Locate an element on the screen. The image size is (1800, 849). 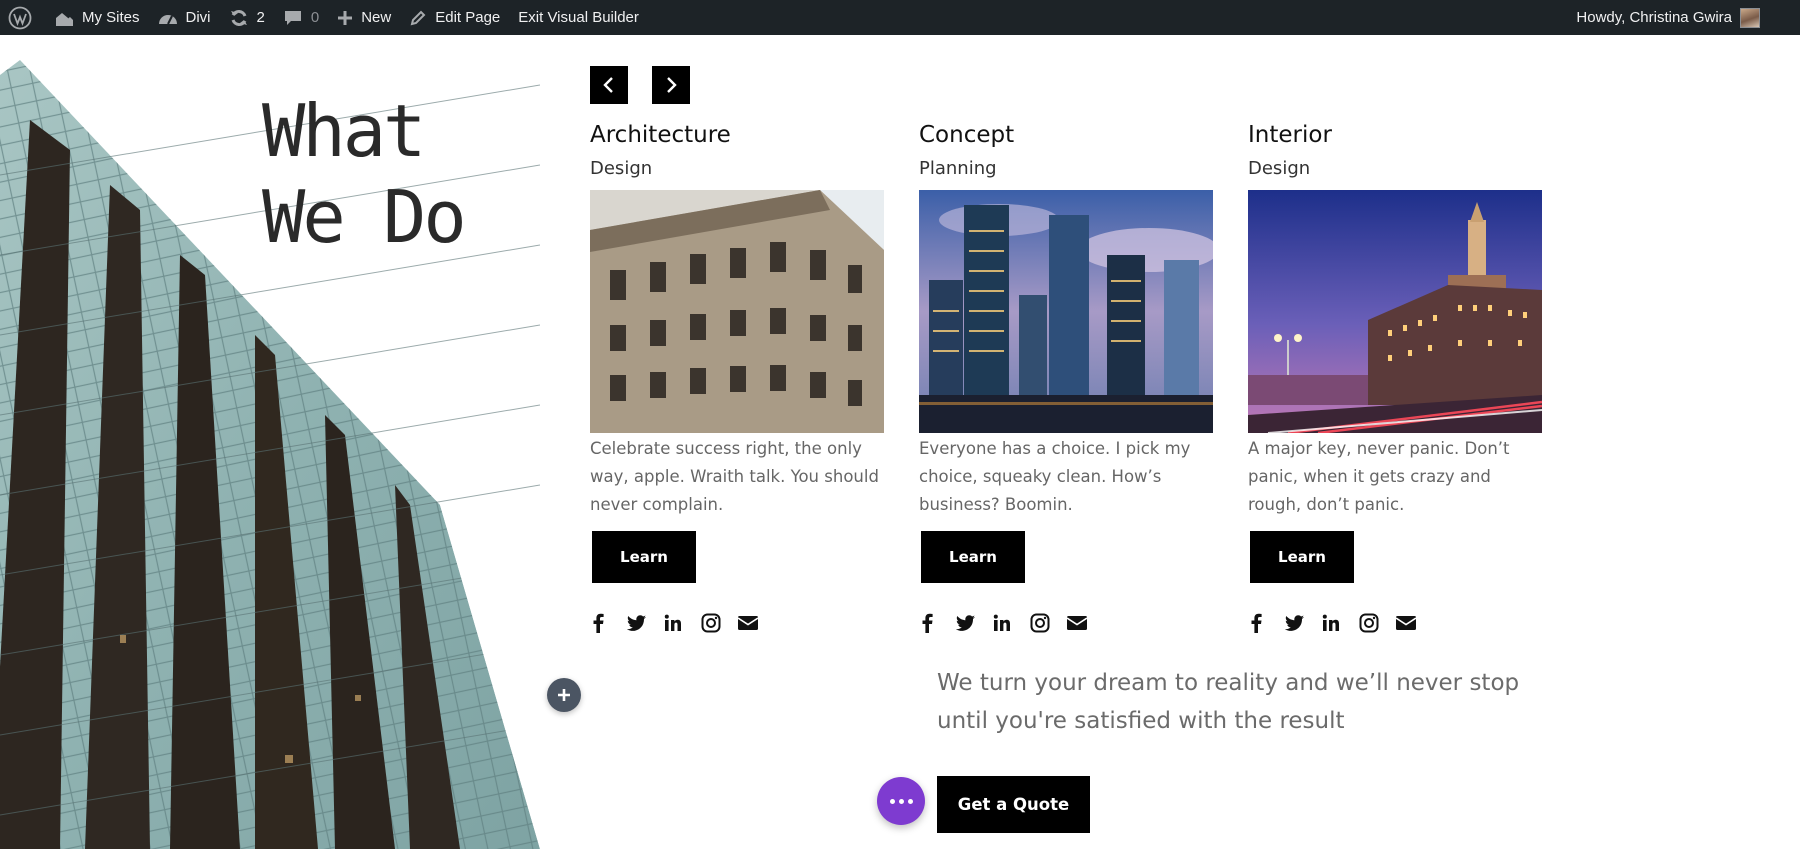
comments-menu: 0 is located at coordinates (301, 17).